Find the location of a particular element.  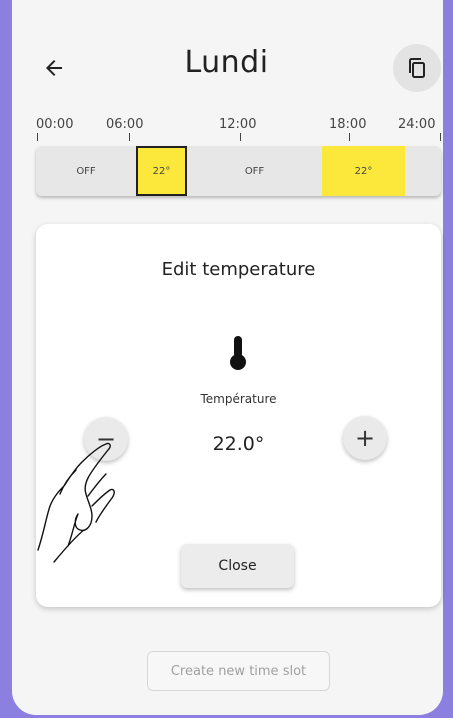

time-label: 00:00 is located at coordinates (55, 124).